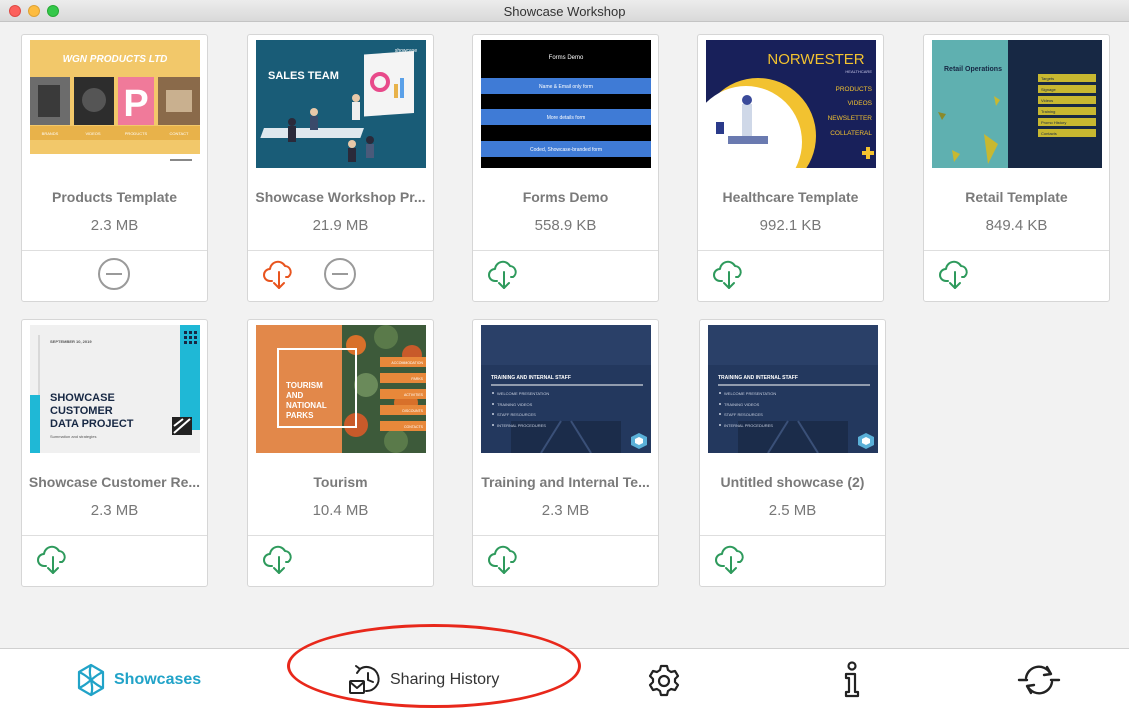 The height and width of the screenshot is (712, 1129). I want to click on thumb-item: COLLATERAL, so click(851, 133).